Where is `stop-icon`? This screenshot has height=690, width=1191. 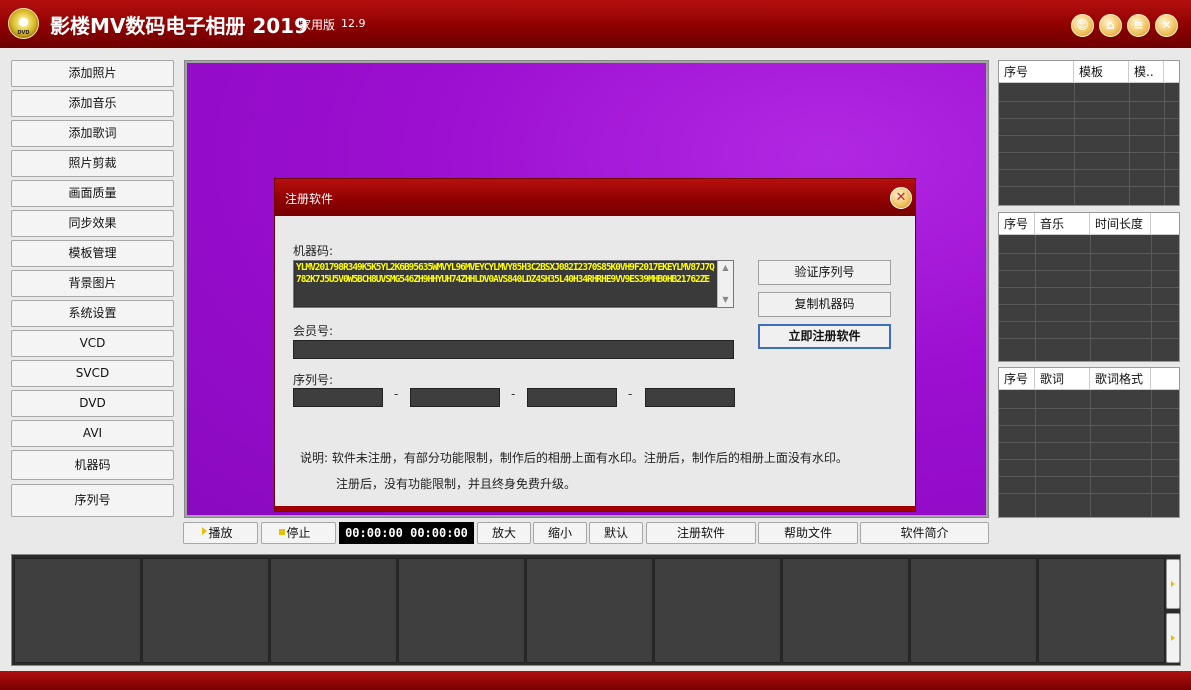
stop-icon is located at coordinates (282, 532).